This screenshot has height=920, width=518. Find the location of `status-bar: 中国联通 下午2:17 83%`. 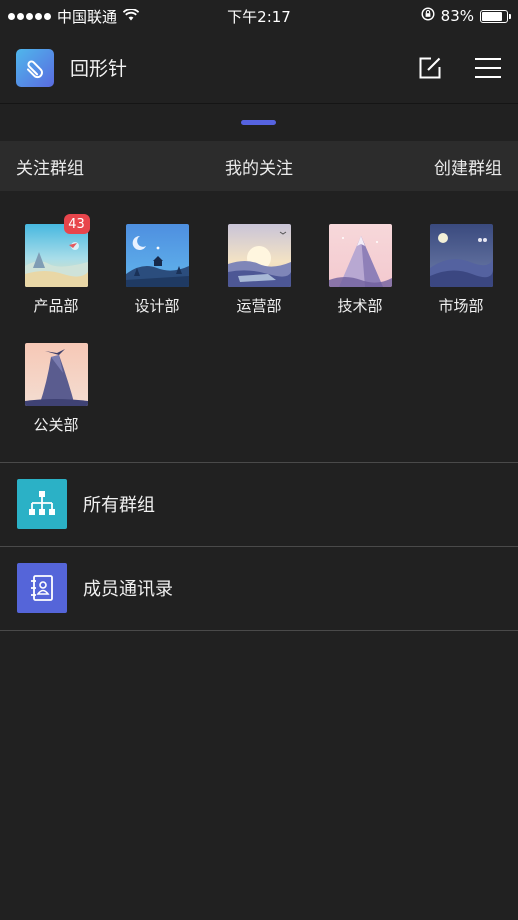

status-bar: 中国联通 下午2:17 83% is located at coordinates (259, 16).